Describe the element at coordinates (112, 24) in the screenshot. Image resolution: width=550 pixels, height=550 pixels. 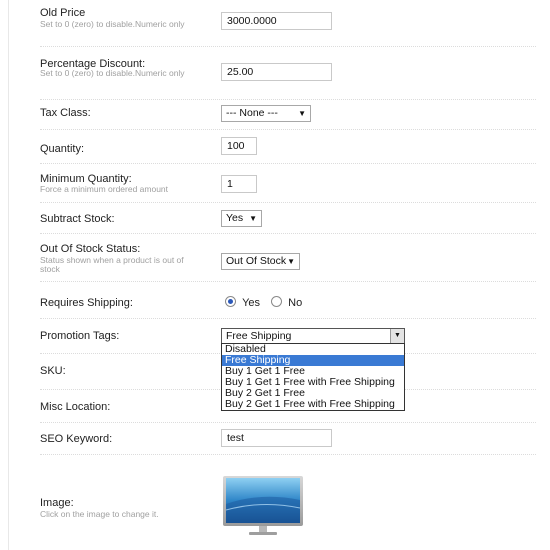
I see `old-price-help: Set to 0 (zero) to disable.Numeric only` at that location.